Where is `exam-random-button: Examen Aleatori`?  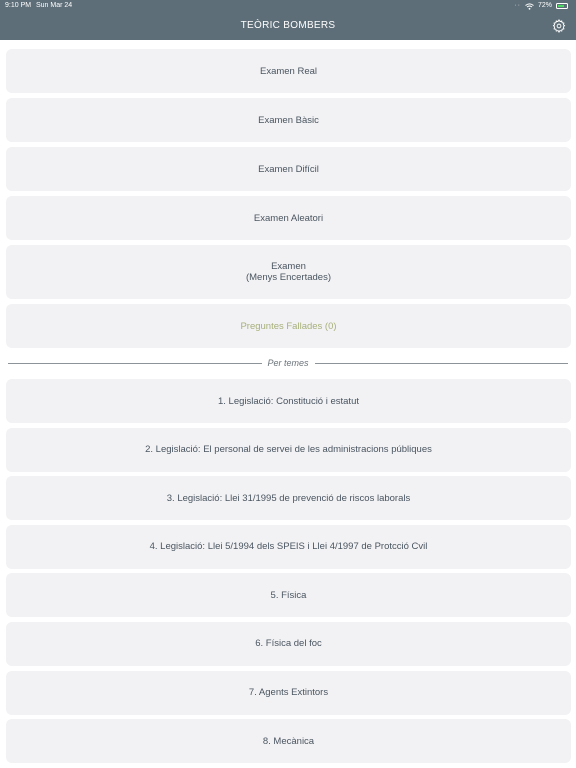 exam-random-button: Examen Aleatori is located at coordinates (288, 218).